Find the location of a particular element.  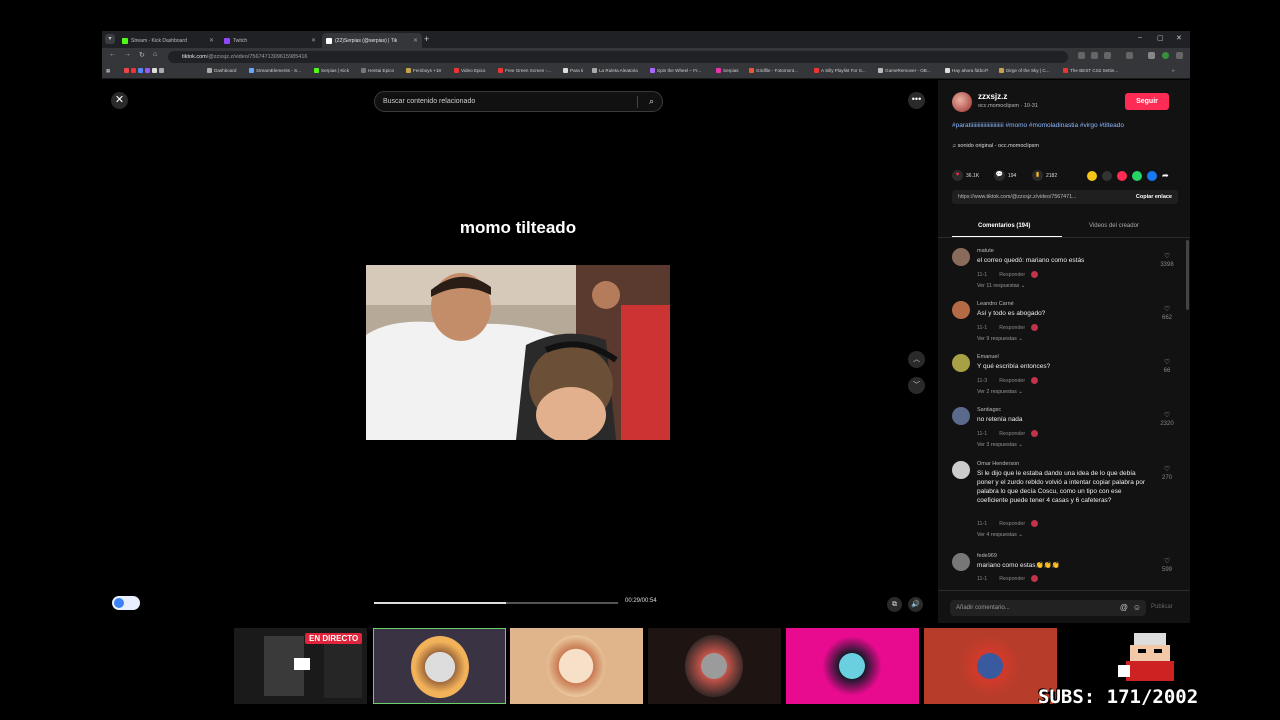

floating-player-icon: ⧉ is located at coordinates (894, 604).